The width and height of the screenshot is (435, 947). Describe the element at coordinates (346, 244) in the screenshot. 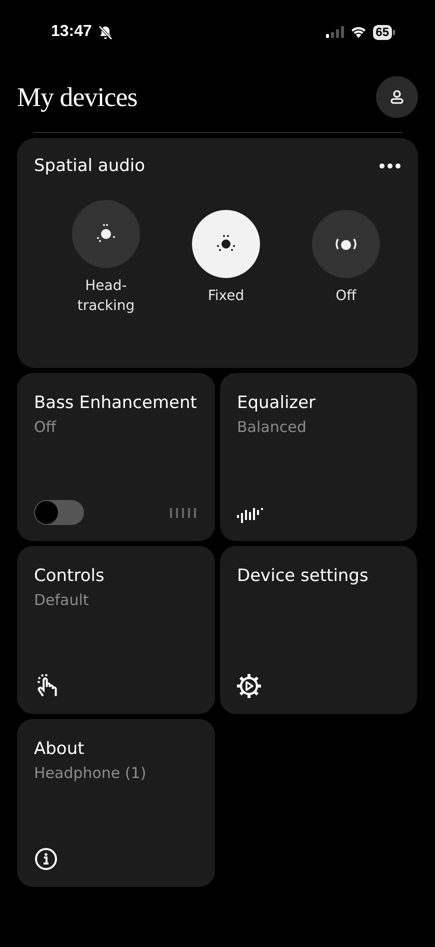

I see `head-brackets-icon` at that location.